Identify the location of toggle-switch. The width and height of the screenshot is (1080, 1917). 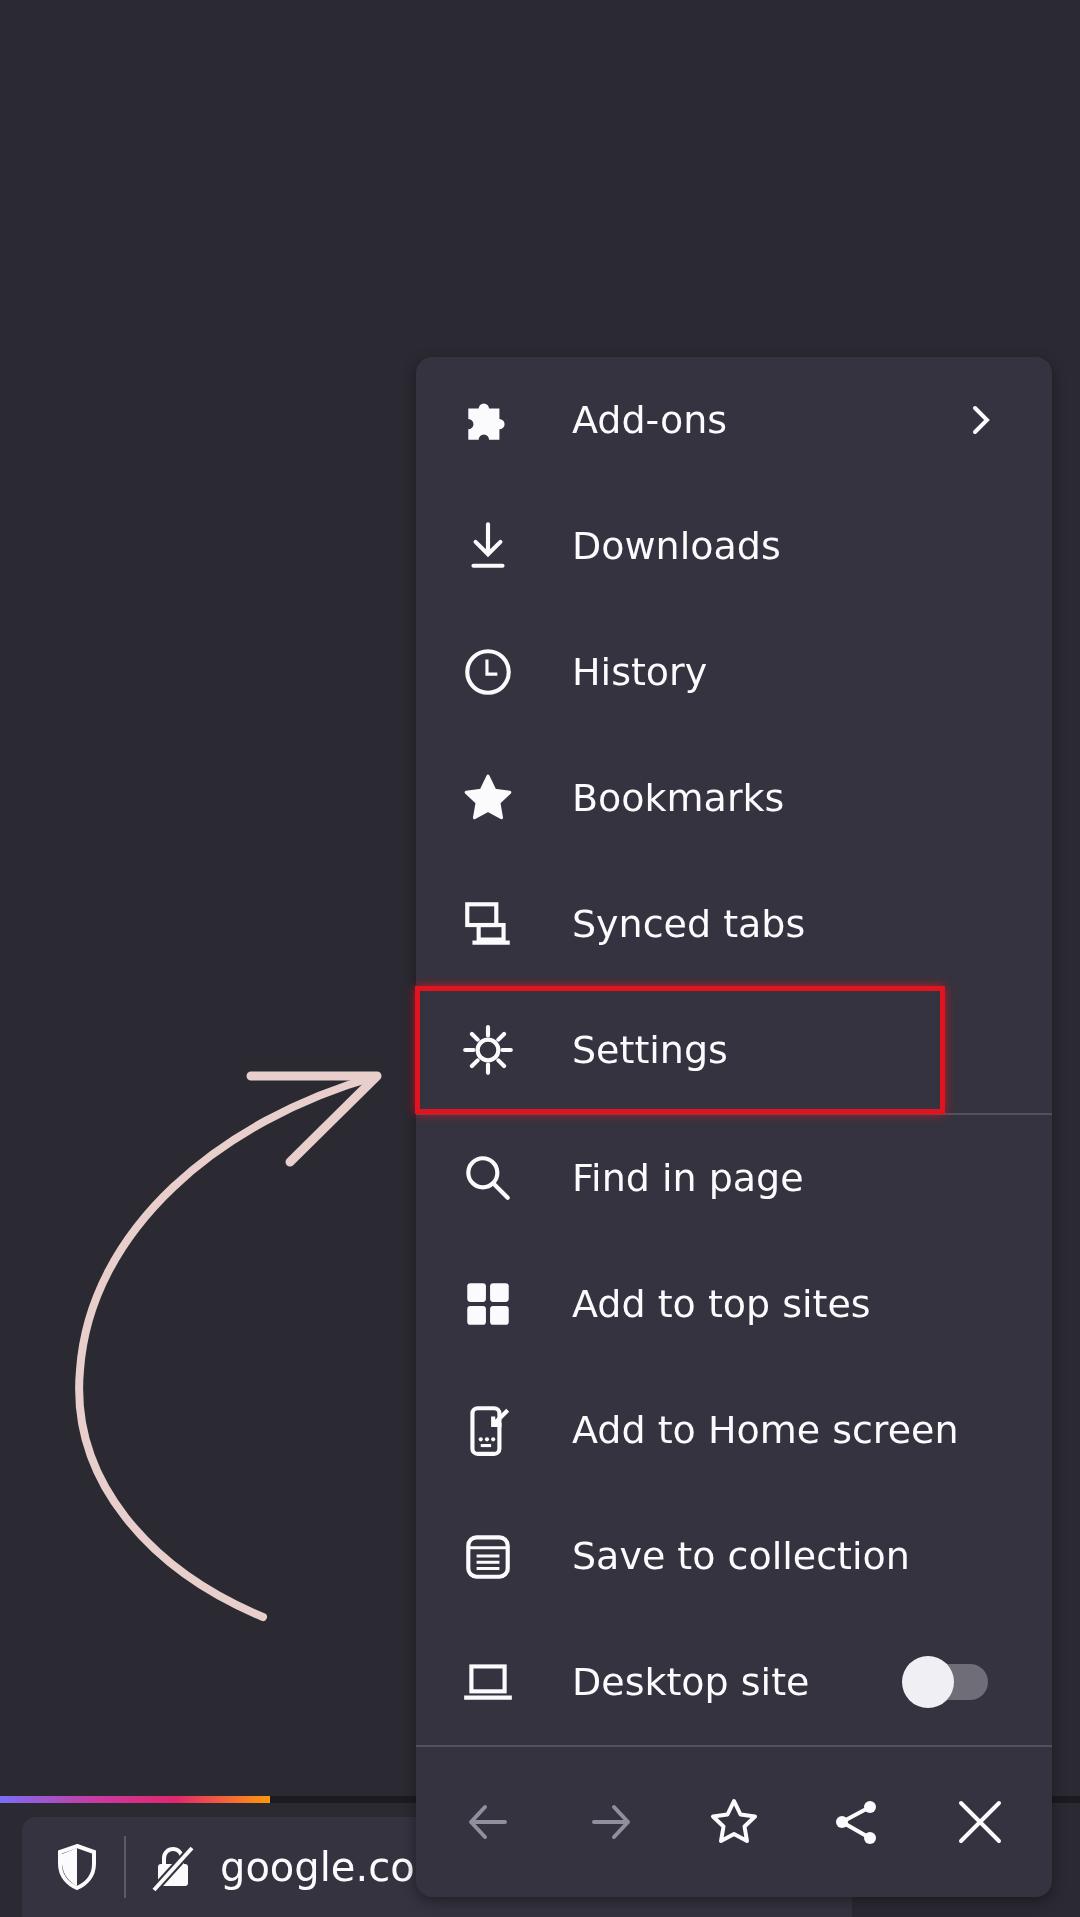
(945, 1682).